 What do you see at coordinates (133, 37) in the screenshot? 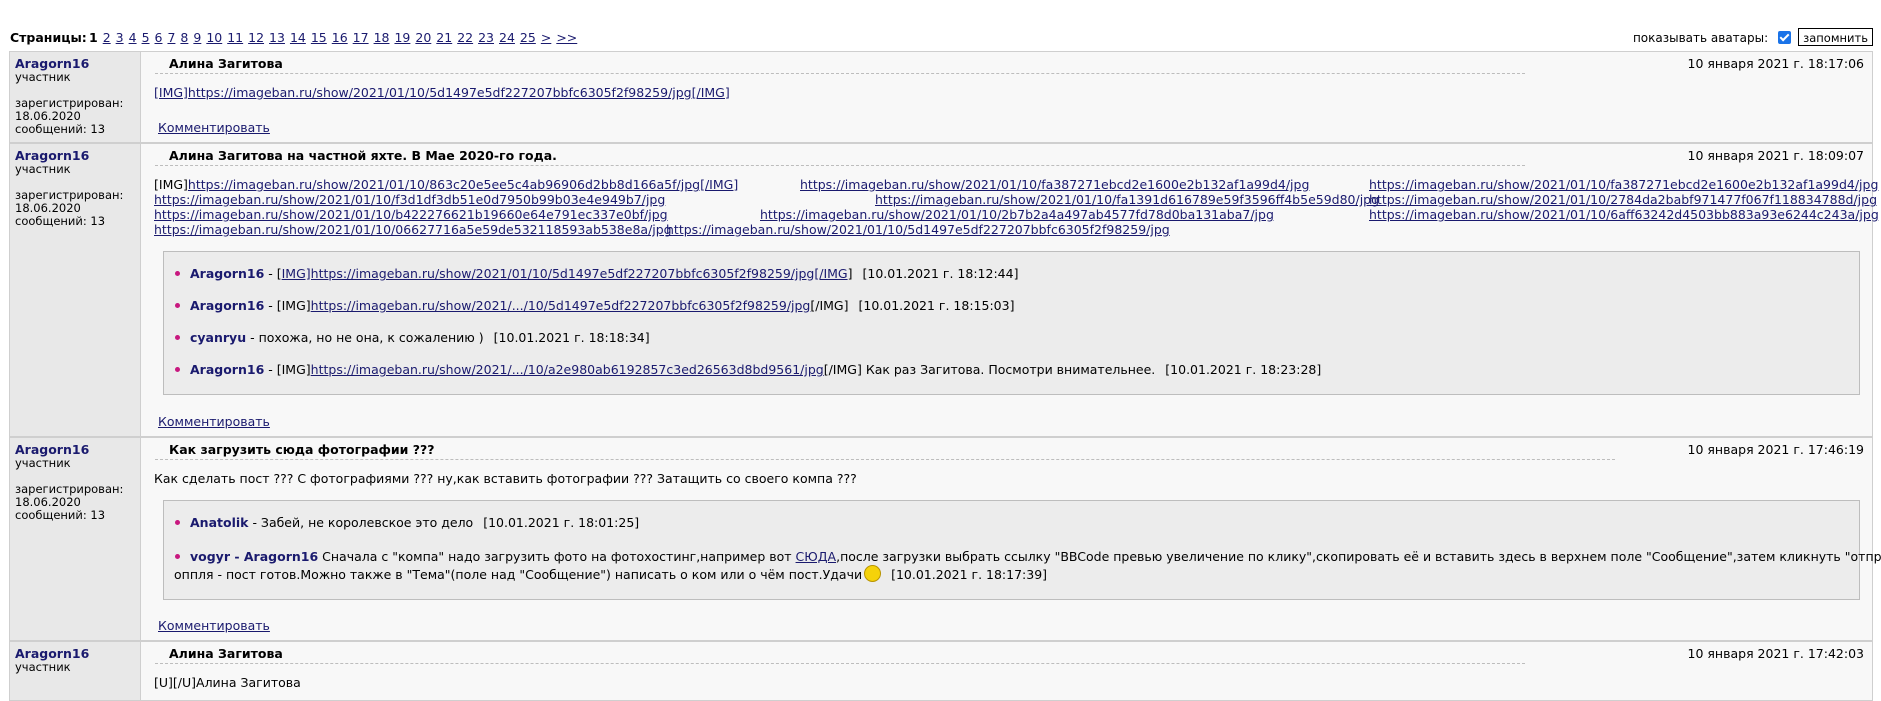
I see `page-link: 4` at bounding box center [133, 37].